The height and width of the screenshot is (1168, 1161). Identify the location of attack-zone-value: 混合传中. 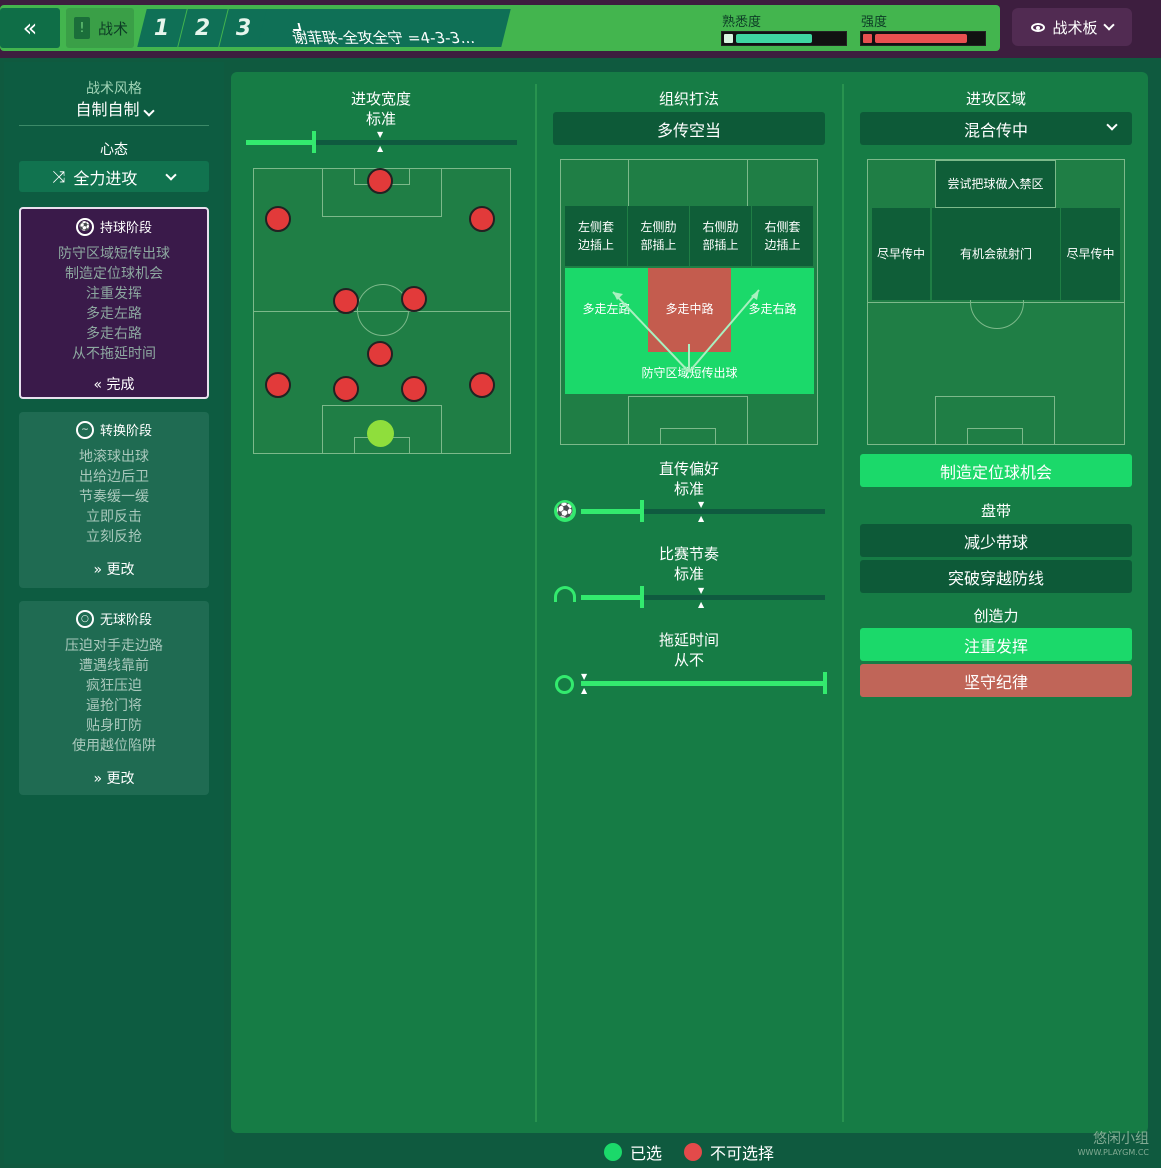
(995, 130).